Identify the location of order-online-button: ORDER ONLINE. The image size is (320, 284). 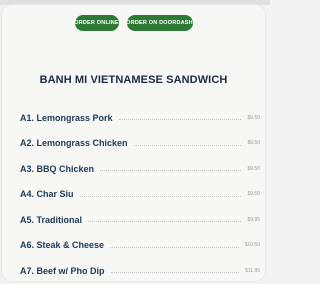
(96, 23).